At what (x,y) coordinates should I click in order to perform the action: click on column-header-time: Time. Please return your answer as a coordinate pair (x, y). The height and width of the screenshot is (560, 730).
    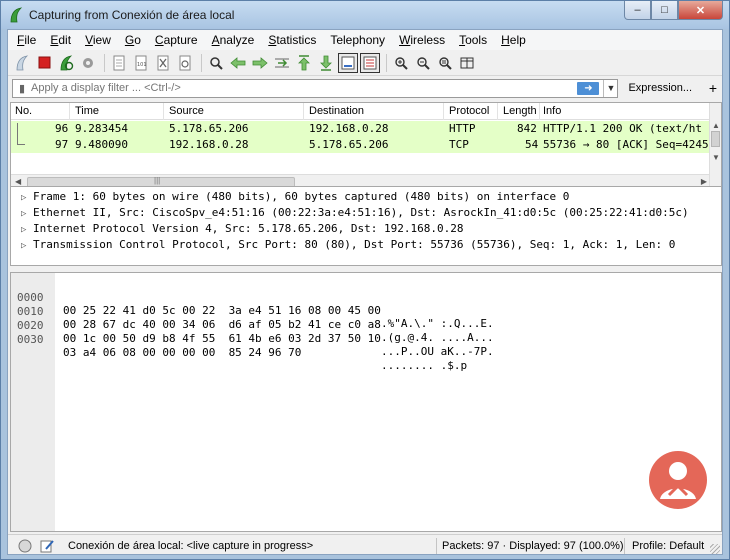
    Looking at the image, I should click on (87, 111).